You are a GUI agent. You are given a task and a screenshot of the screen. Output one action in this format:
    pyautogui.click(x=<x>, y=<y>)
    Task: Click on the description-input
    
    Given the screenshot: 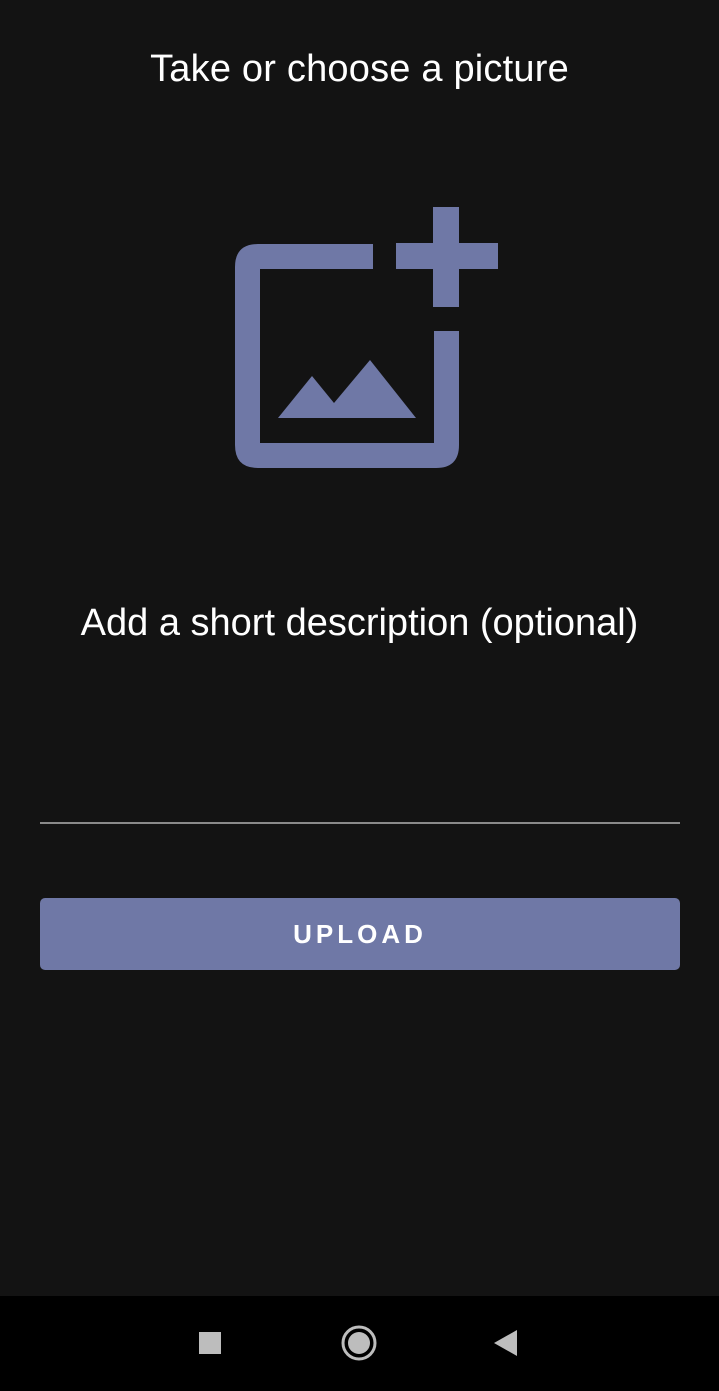 What is the action you would take?
    pyautogui.click(x=360, y=792)
    